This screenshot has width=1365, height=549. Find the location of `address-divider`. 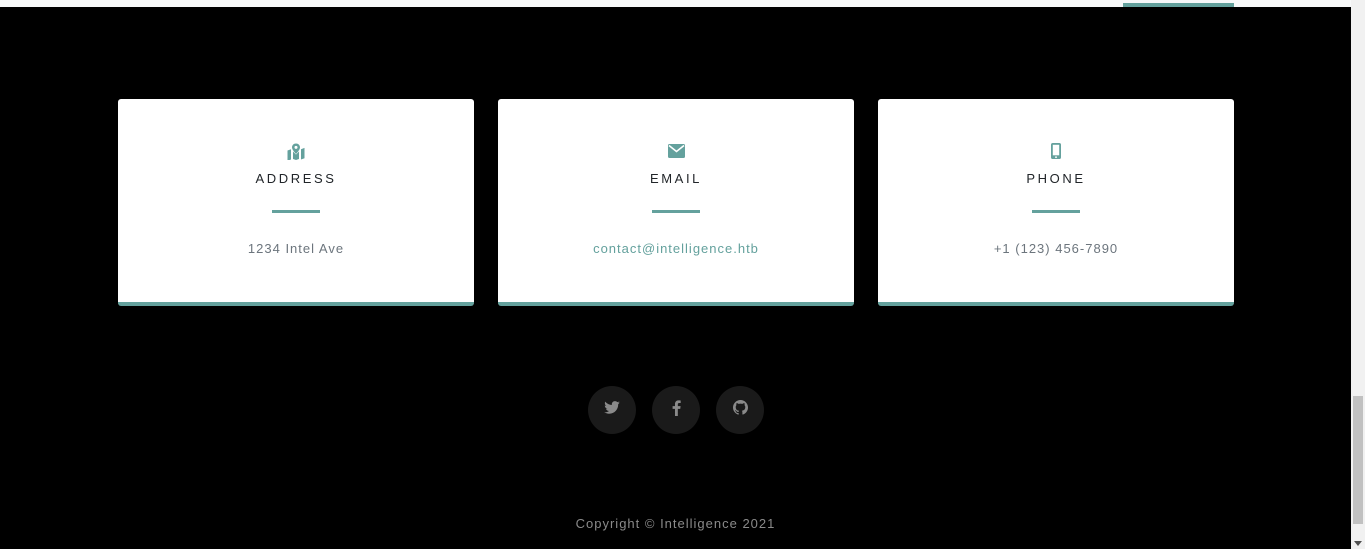

address-divider is located at coordinates (296, 211).